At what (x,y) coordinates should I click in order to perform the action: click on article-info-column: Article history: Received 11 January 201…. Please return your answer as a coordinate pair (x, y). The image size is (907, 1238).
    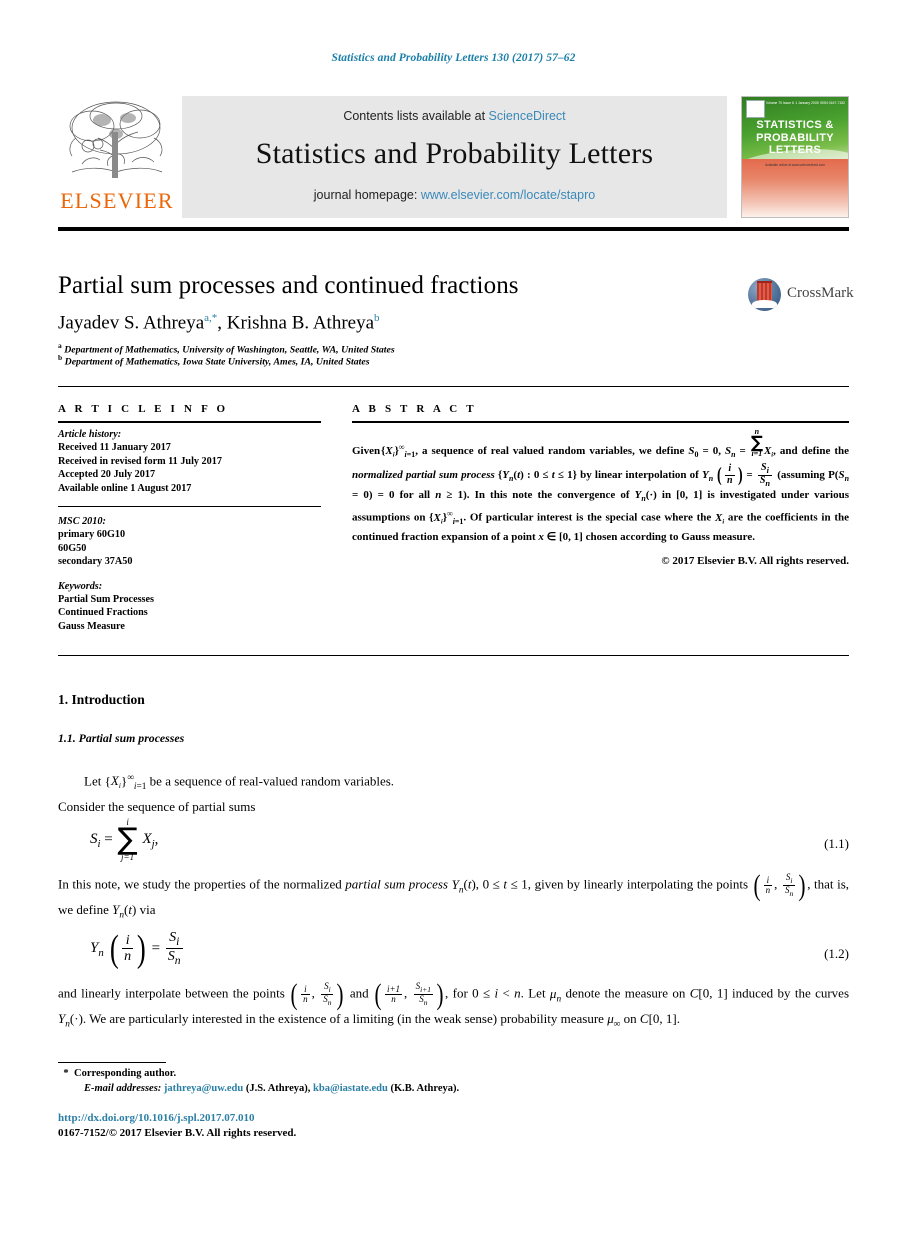
    Looking at the image, I should click on (189, 530).